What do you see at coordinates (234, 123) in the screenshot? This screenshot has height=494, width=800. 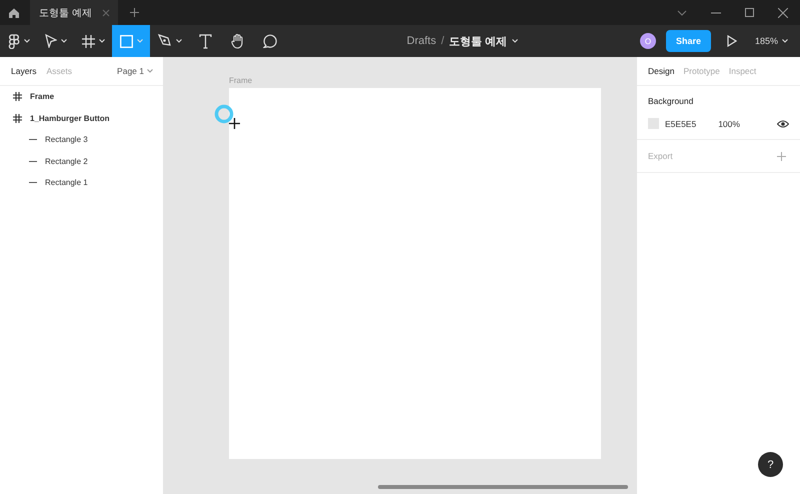 I see `crosshair-cursor-icon` at bounding box center [234, 123].